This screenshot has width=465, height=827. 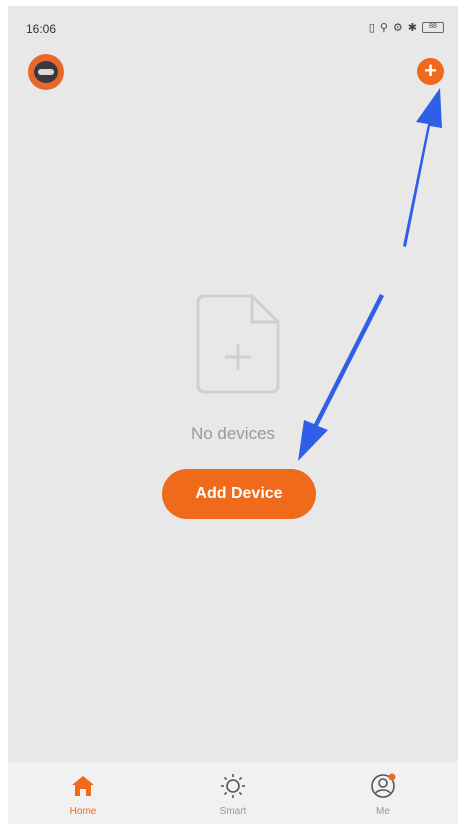 I want to click on nav-smart-label: Smart, so click(x=233, y=811).